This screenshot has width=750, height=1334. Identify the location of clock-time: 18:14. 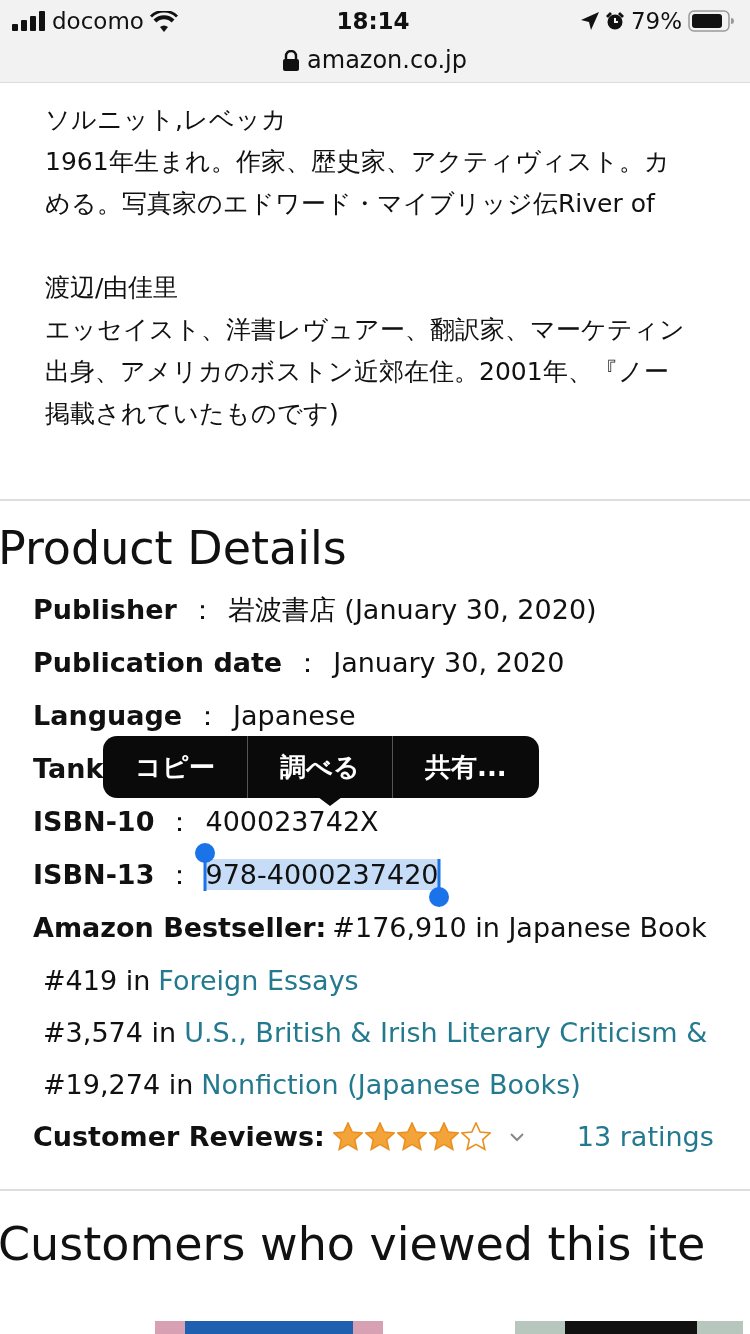
(373, 21).